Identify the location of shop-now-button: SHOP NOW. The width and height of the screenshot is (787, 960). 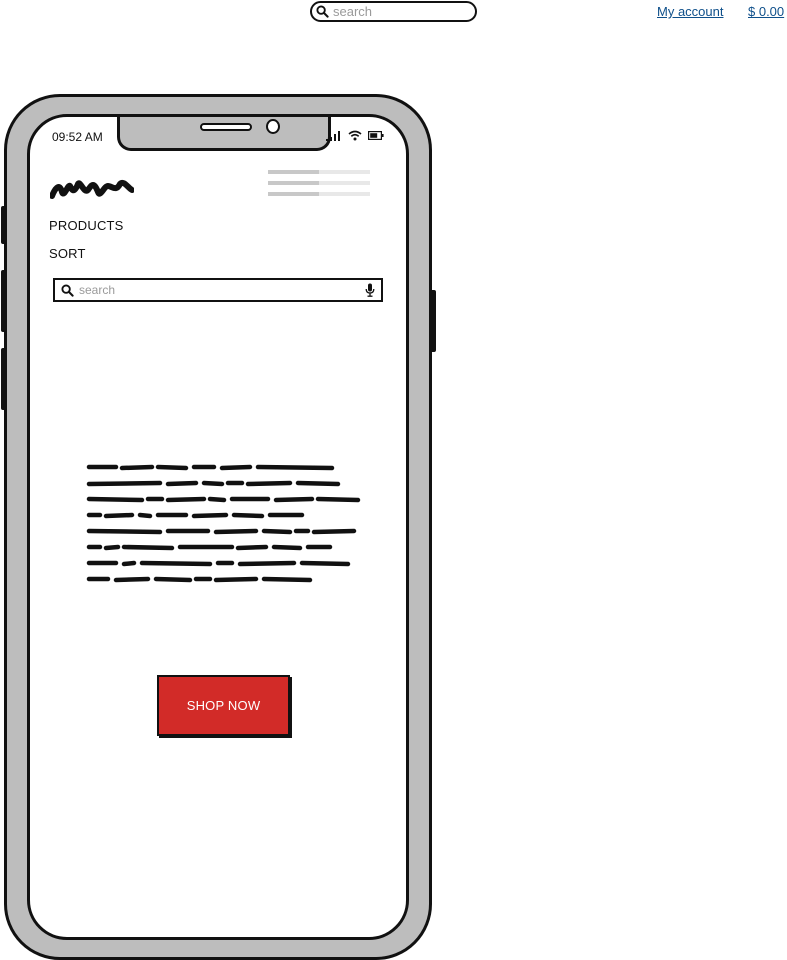
(223, 705).